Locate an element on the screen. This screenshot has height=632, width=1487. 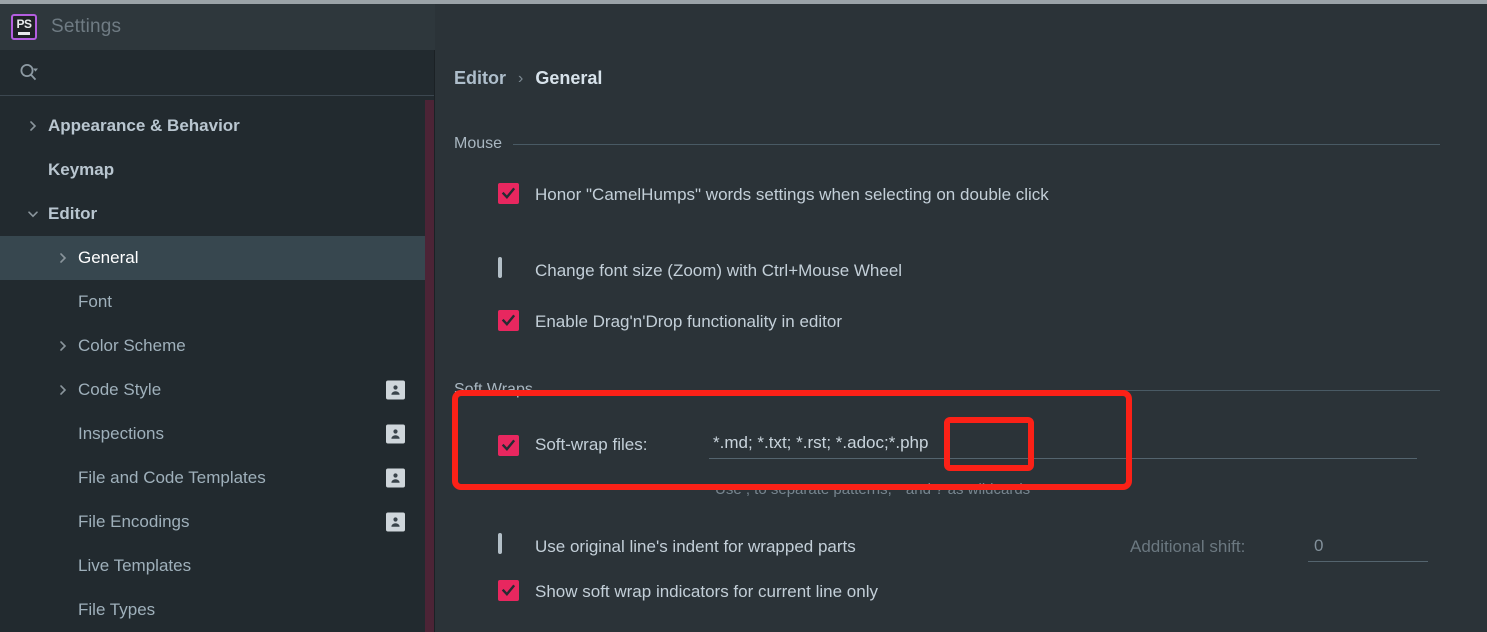
sidebar-item-general: General is located at coordinates (217, 258).